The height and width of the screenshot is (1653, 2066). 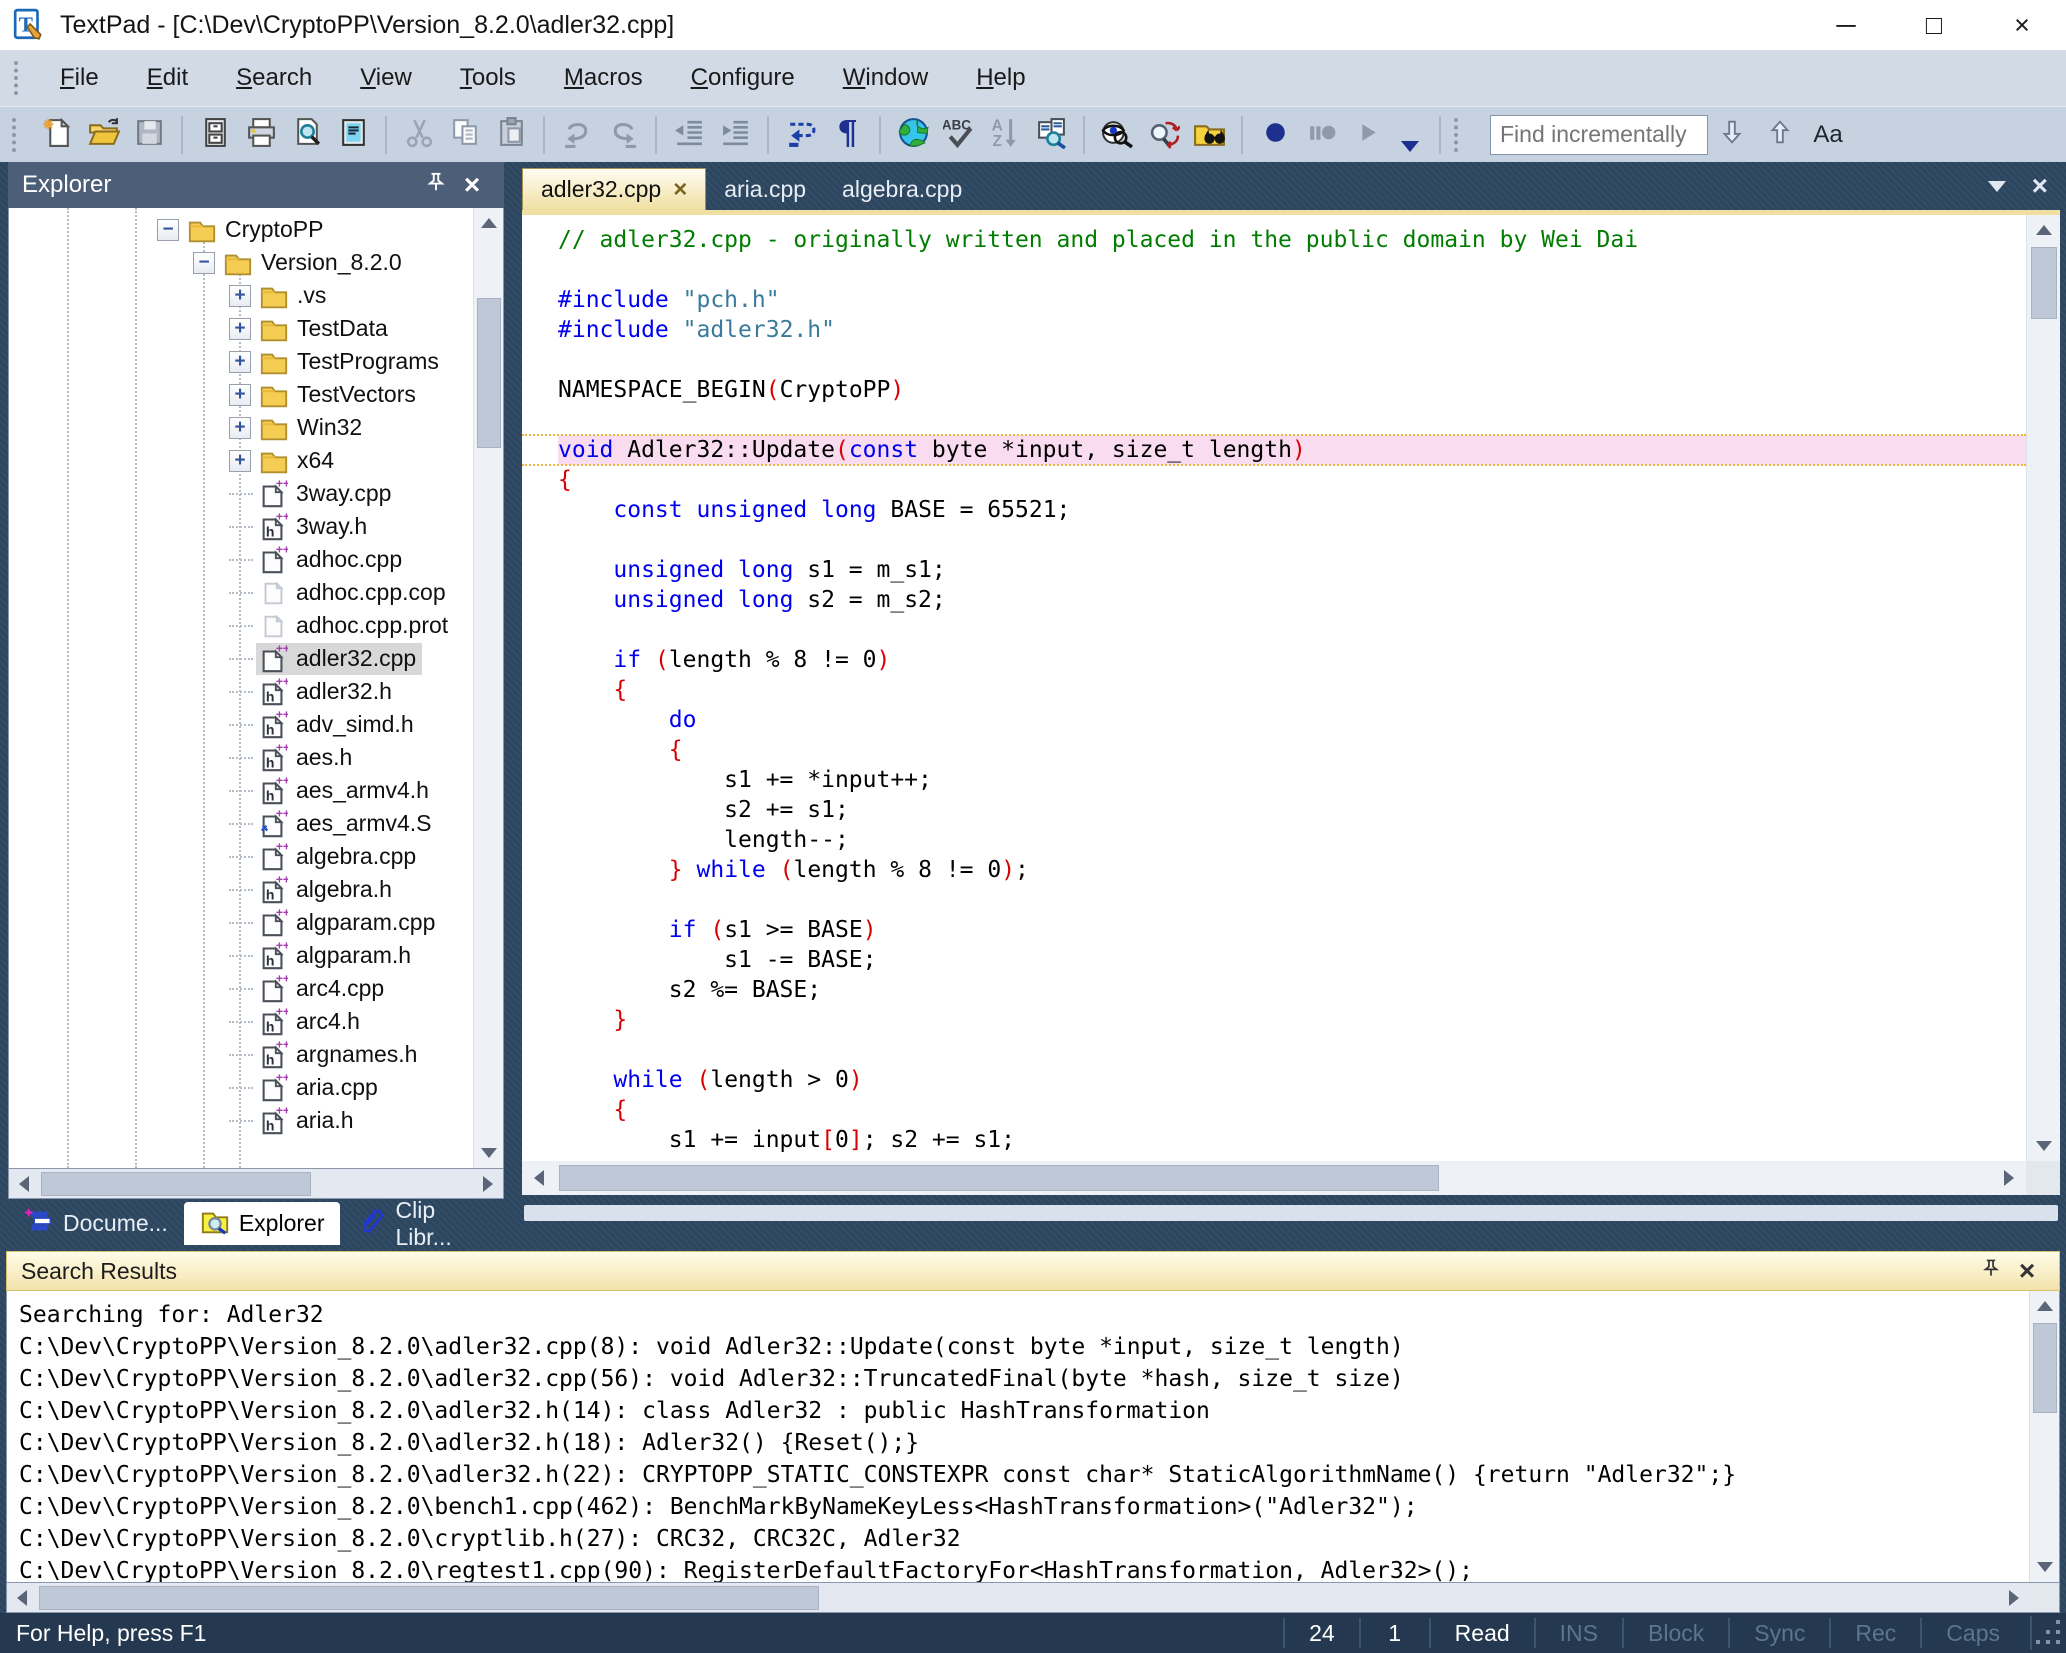 What do you see at coordinates (2044, 1368) in the screenshot?
I see `results-scroll-thumb` at bounding box center [2044, 1368].